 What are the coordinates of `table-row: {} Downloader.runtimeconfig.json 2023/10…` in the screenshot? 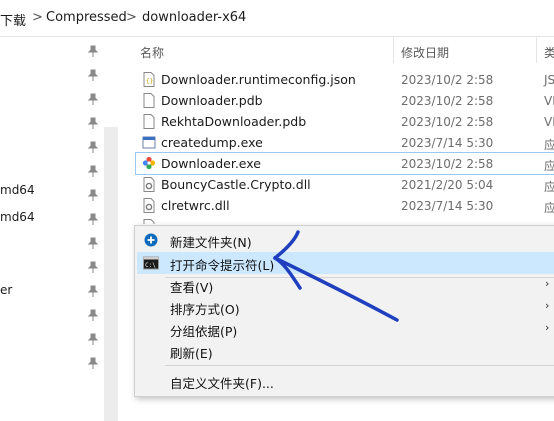 It's located at (345, 79).